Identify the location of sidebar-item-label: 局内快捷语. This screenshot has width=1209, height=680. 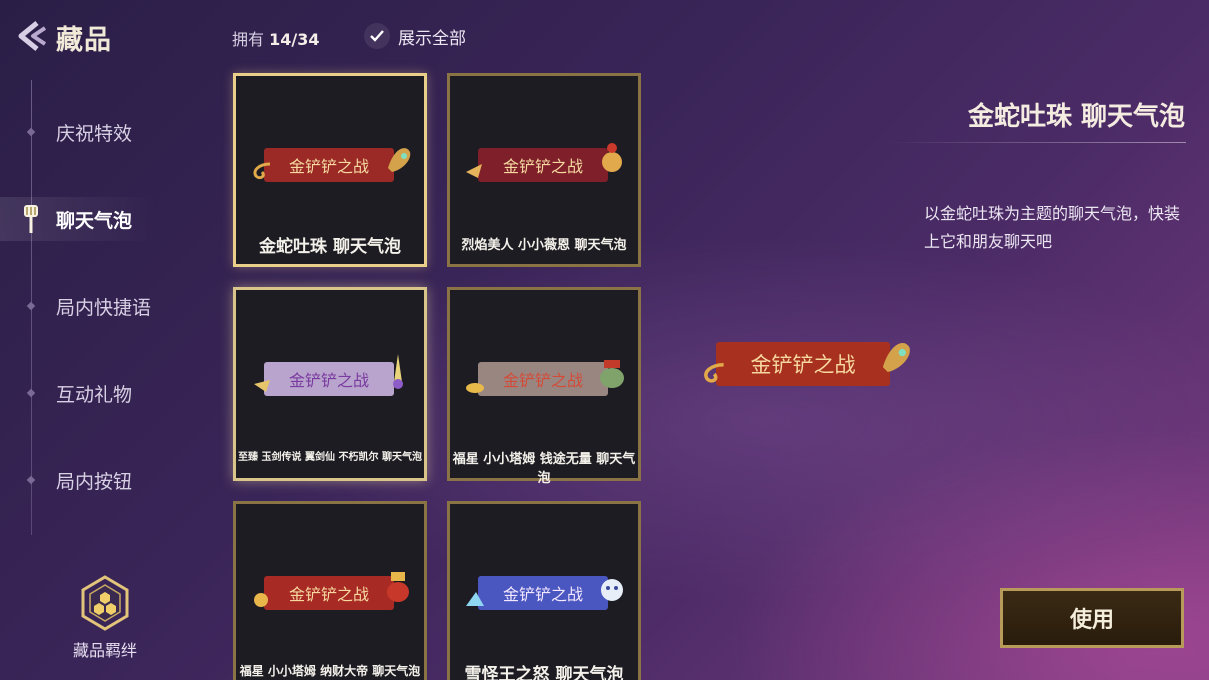
(104, 307).